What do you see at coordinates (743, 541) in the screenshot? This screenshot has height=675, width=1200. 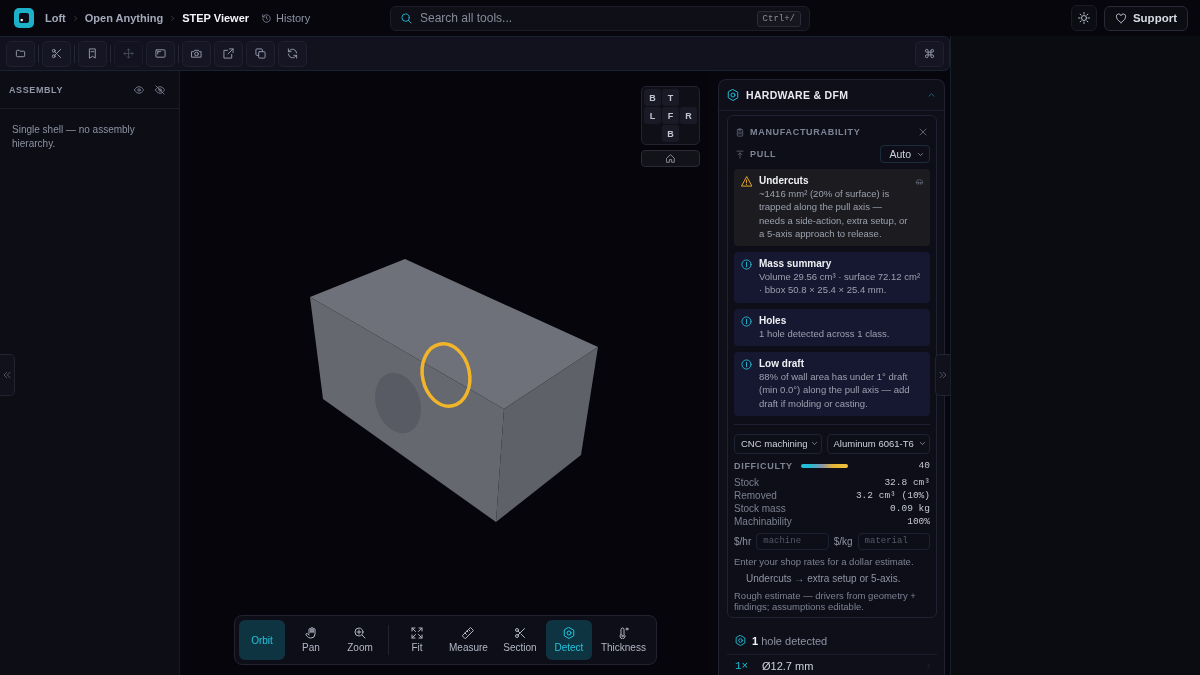 I see `rate-unit-label: $/hr` at bounding box center [743, 541].